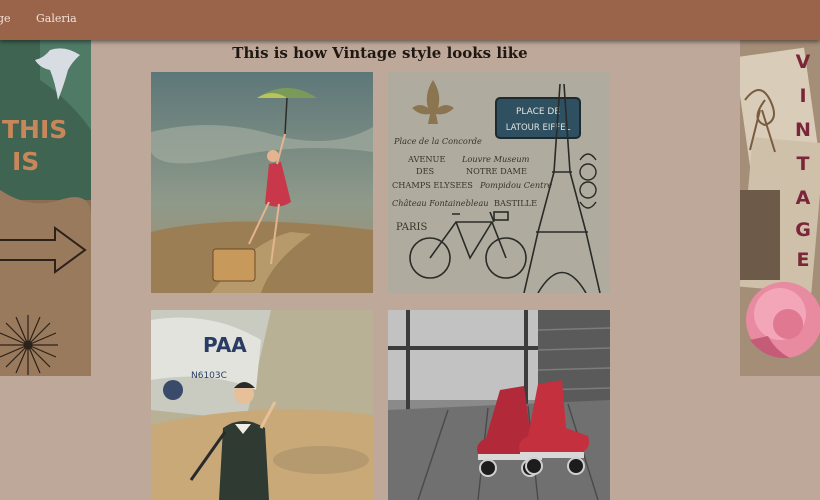  I want to click on svg-text: Place de la Concorde, so click(437, 141).